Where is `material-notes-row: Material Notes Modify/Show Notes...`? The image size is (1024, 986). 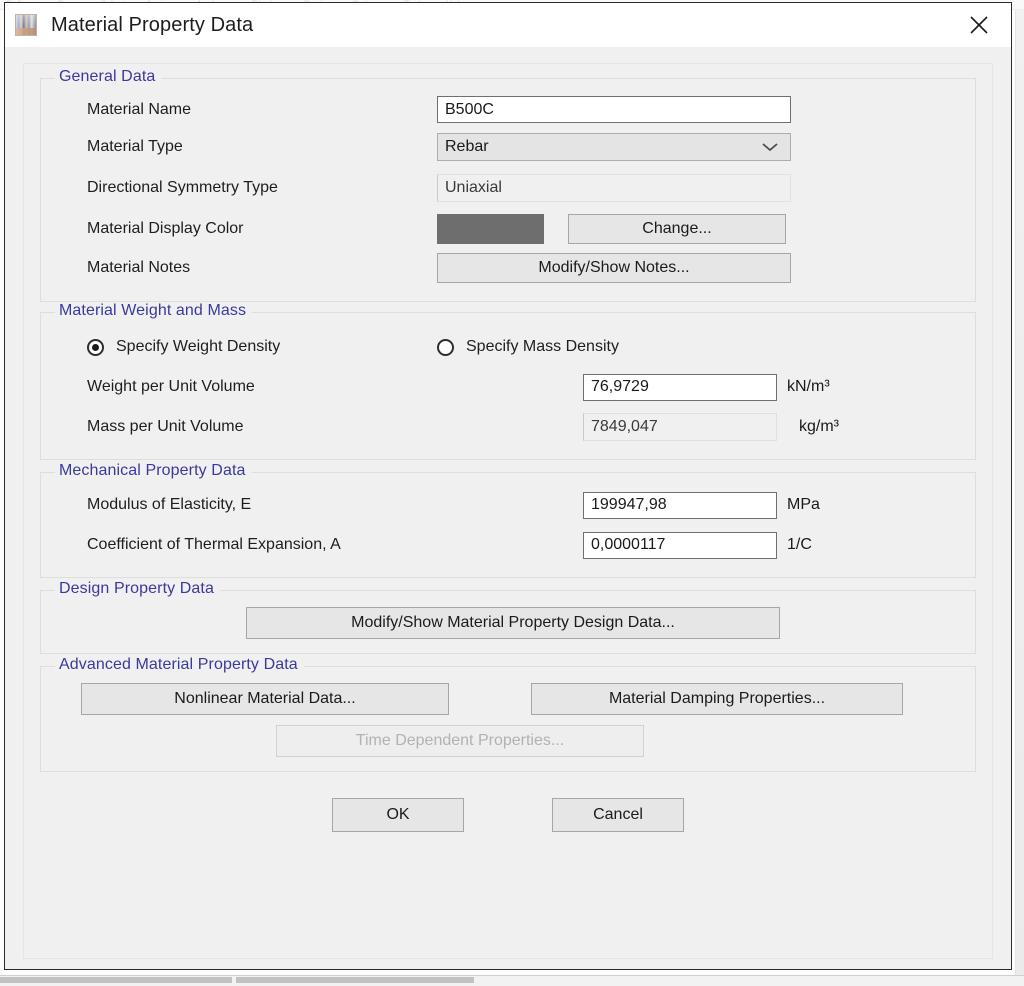
material-notes-row: Material Notes Modify/Show Notes... is located at coordinates (508, 268).